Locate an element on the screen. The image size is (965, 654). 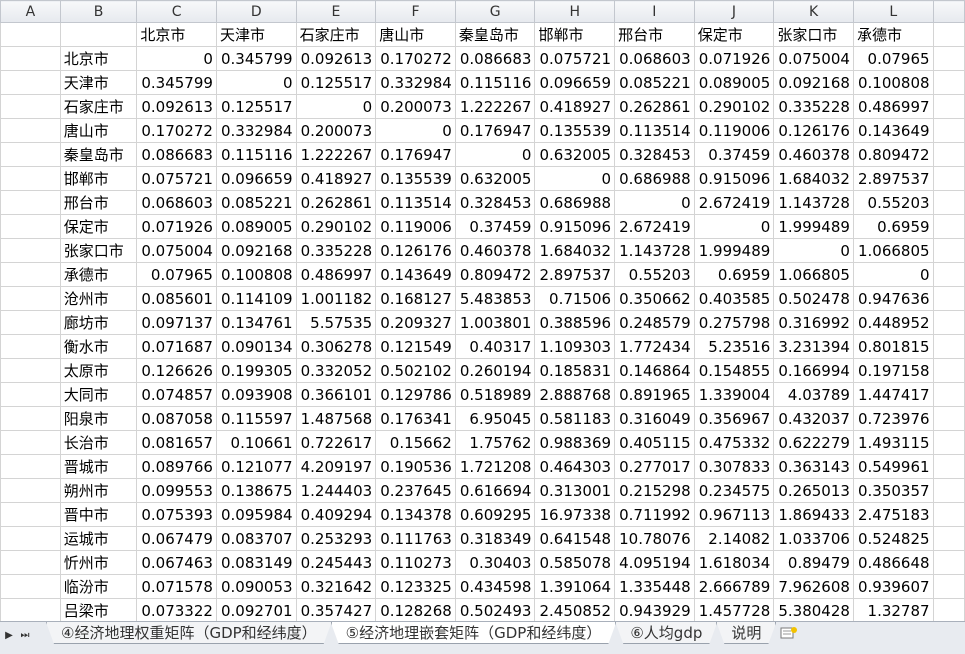
value-cell: 0.245443 is located at coordinates (336, 562).